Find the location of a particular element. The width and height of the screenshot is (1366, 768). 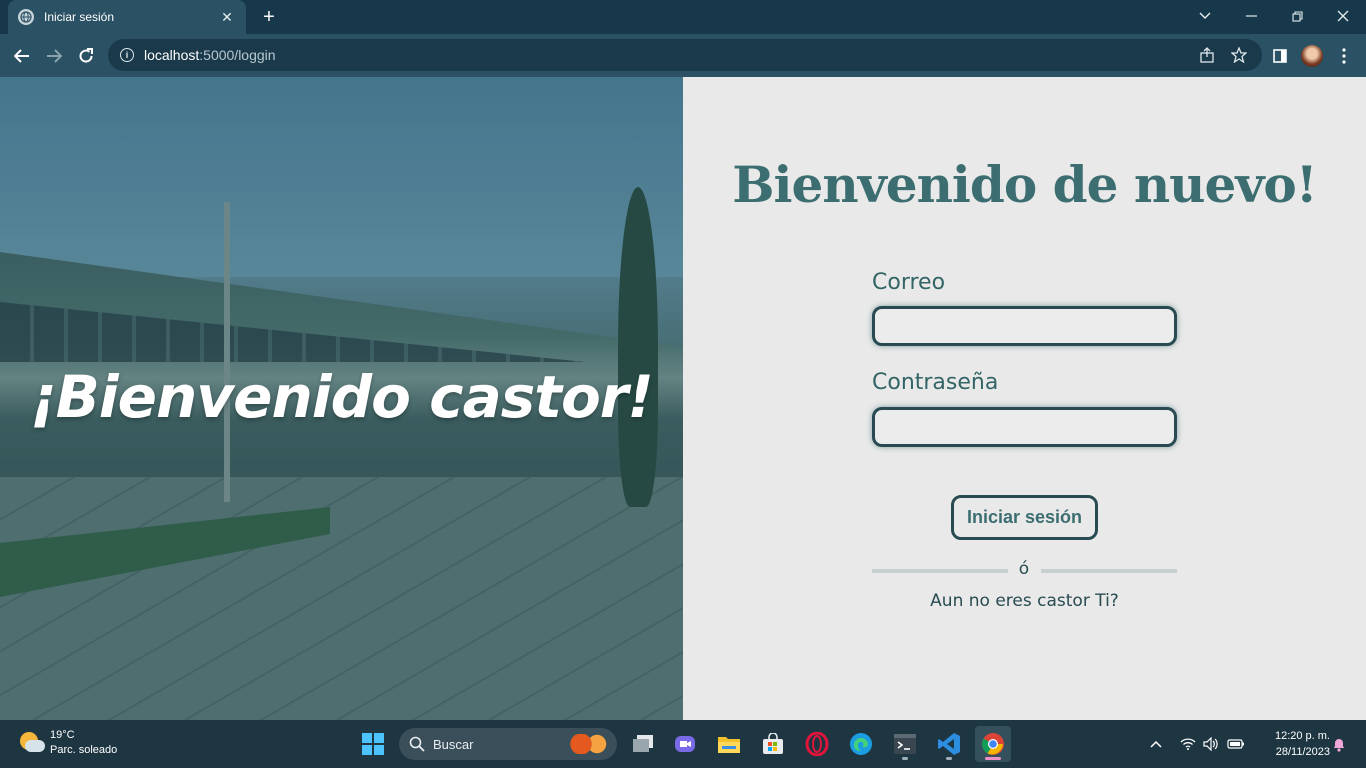

wifi-icon is located at coordinates (1188, 744).